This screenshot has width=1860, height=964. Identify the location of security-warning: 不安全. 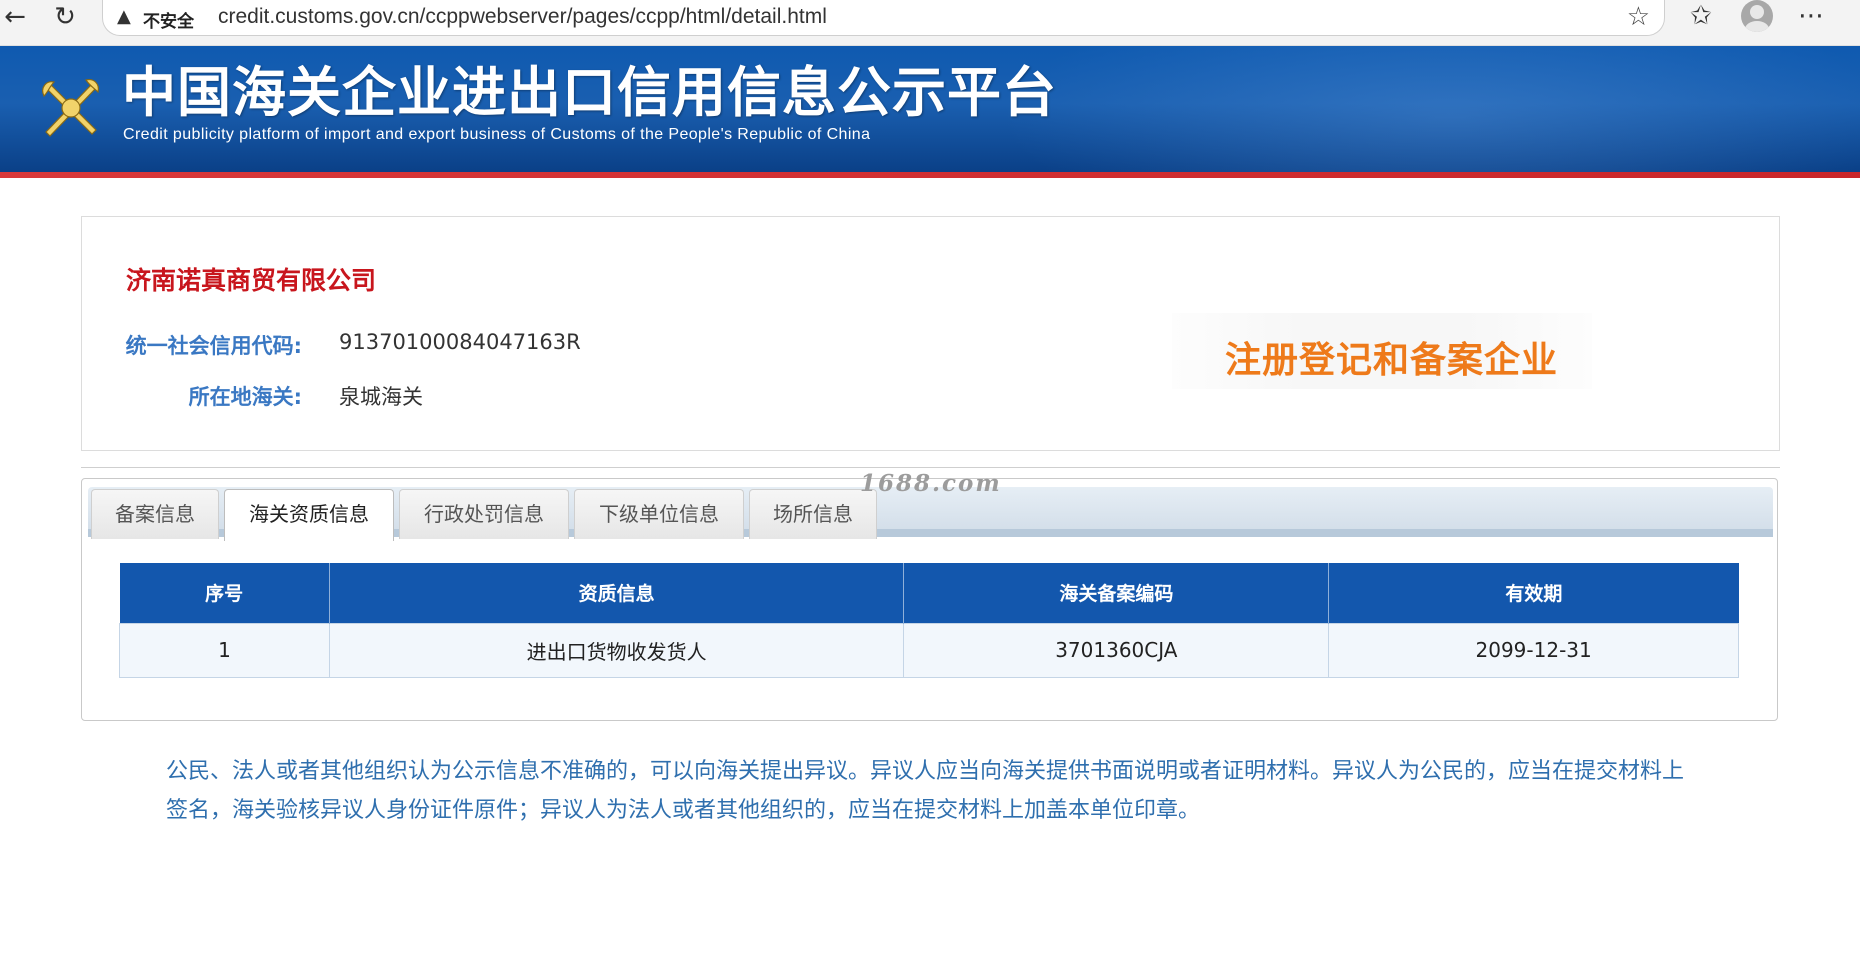
(168, 19).